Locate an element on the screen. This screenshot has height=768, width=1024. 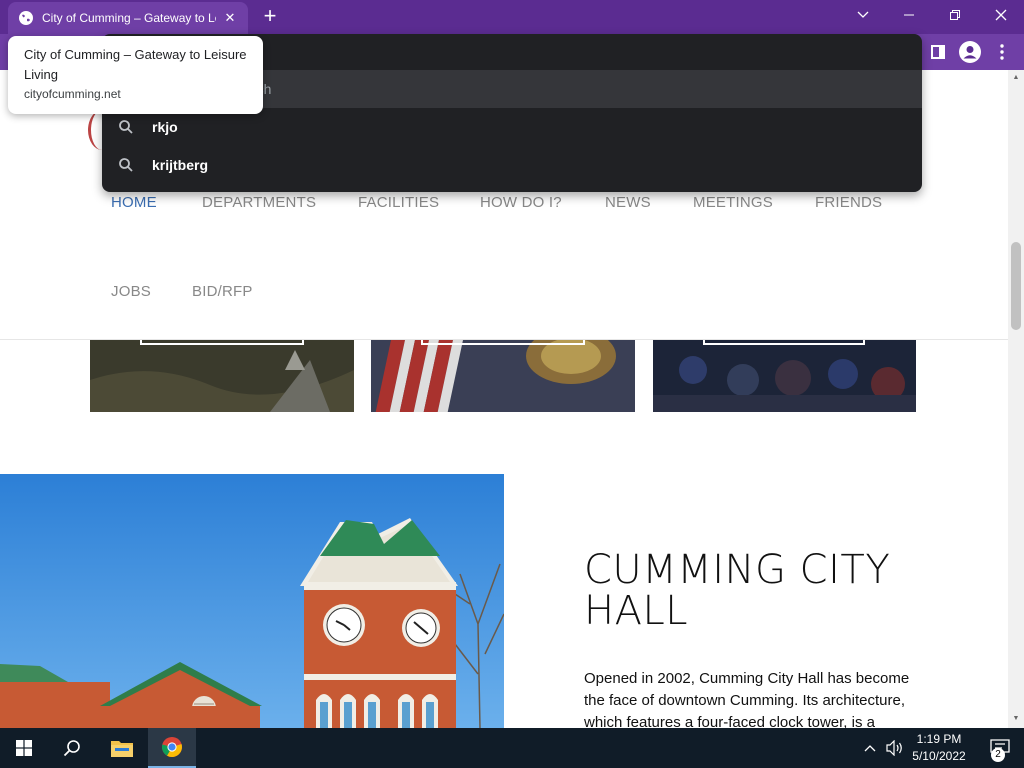
close-icon is located at coordinates (1001, 15).